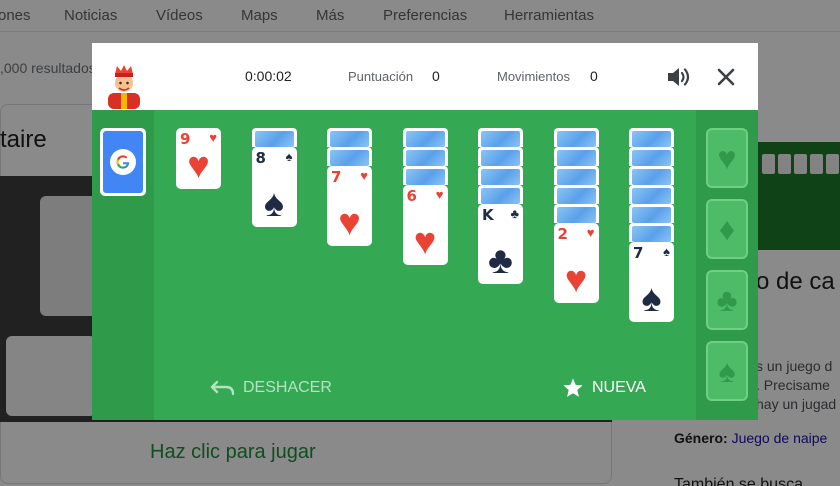 Image resolution: width=840 pixels, height=486 pixels. Describe the element at coordinates (726, 77) in the screenshot. I see `close-icon` at that location.